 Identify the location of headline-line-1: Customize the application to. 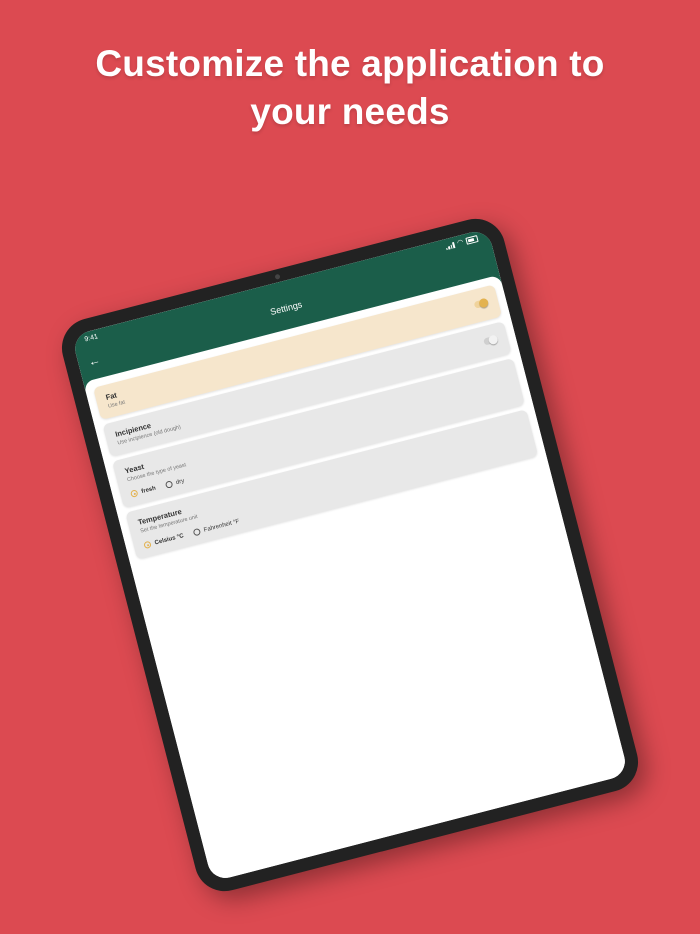
(350, 63).